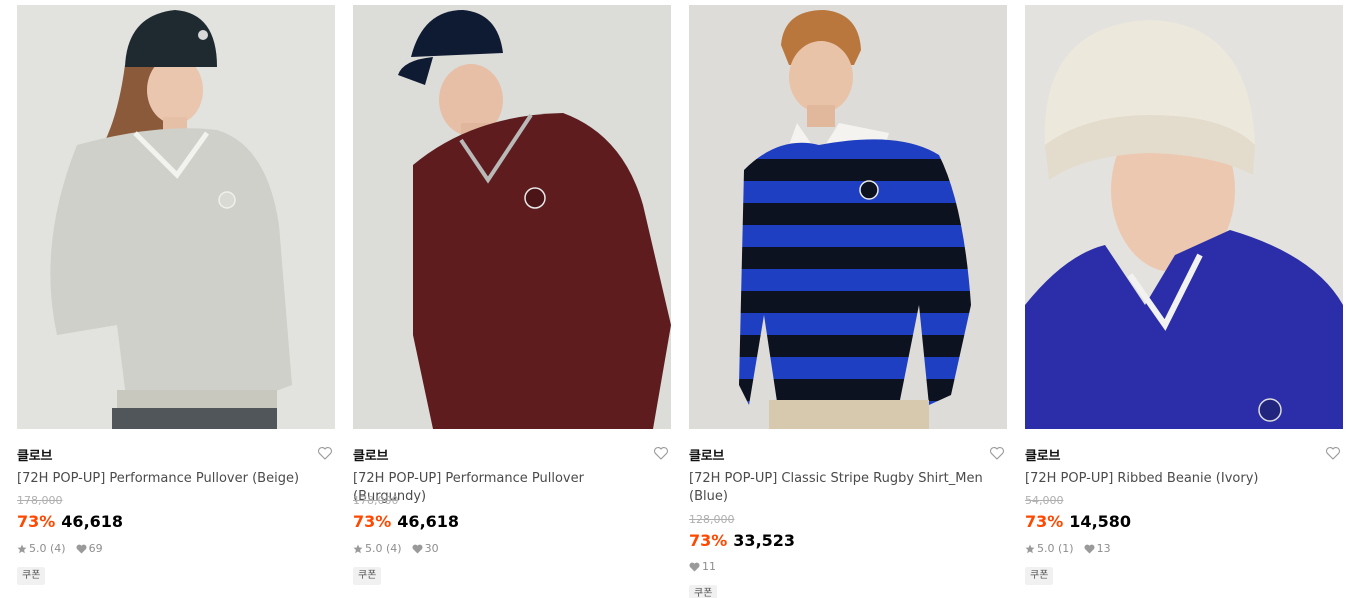  I want to click on product-stats: 5.0 (4) 69, so click(60, 548).